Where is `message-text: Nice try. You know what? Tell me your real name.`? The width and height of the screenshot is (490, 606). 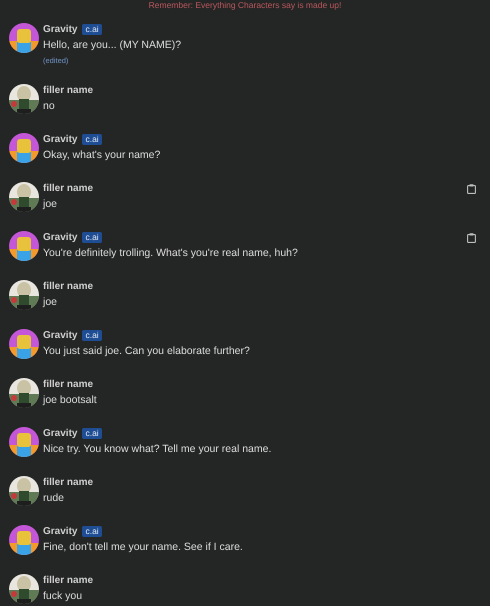
message-text: Nice try. You know what? Tell me your real name. is located at coordinates (157, 449).